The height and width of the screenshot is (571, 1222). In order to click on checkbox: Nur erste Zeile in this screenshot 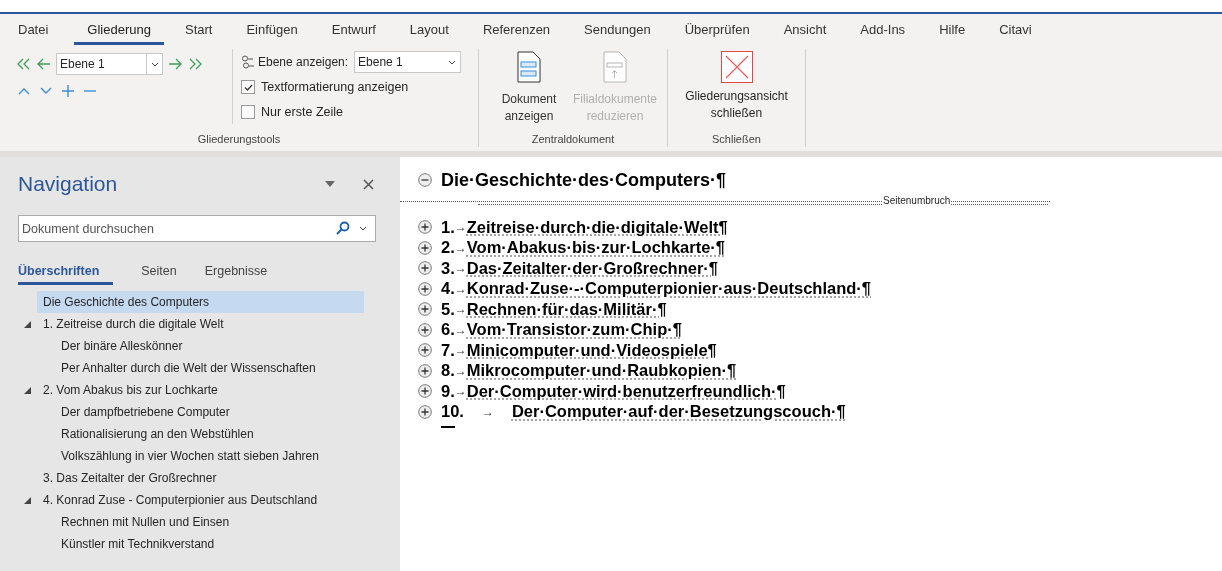, I will do `click(359, 112)`.